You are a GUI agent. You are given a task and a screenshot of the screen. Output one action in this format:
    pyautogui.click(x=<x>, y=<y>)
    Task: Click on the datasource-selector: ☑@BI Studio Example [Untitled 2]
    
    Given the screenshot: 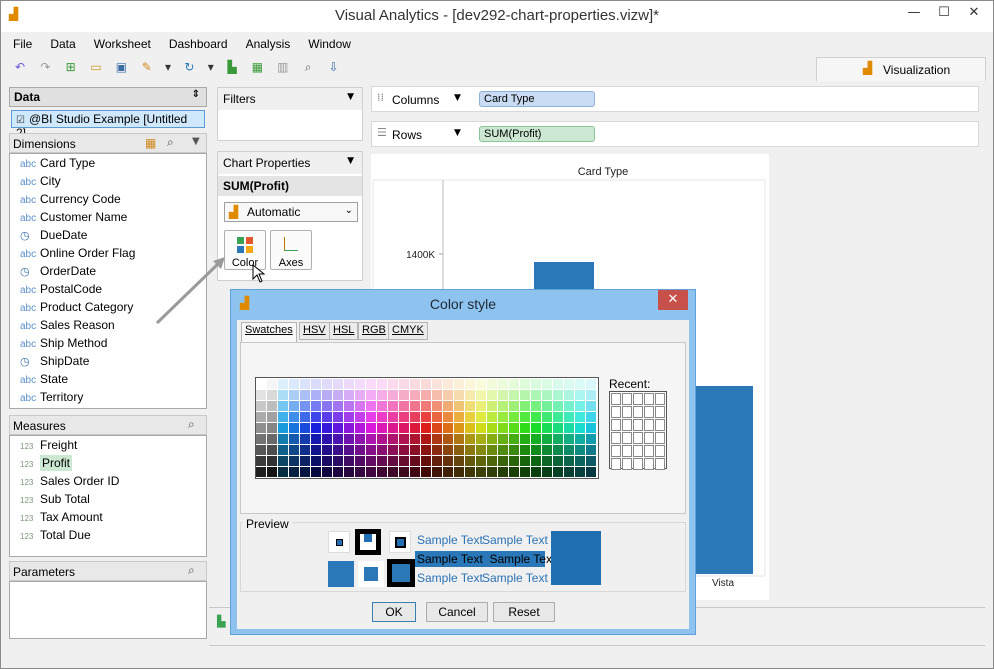 What is the action you would take?
    pyautogui.click(x=108, y=125)
    